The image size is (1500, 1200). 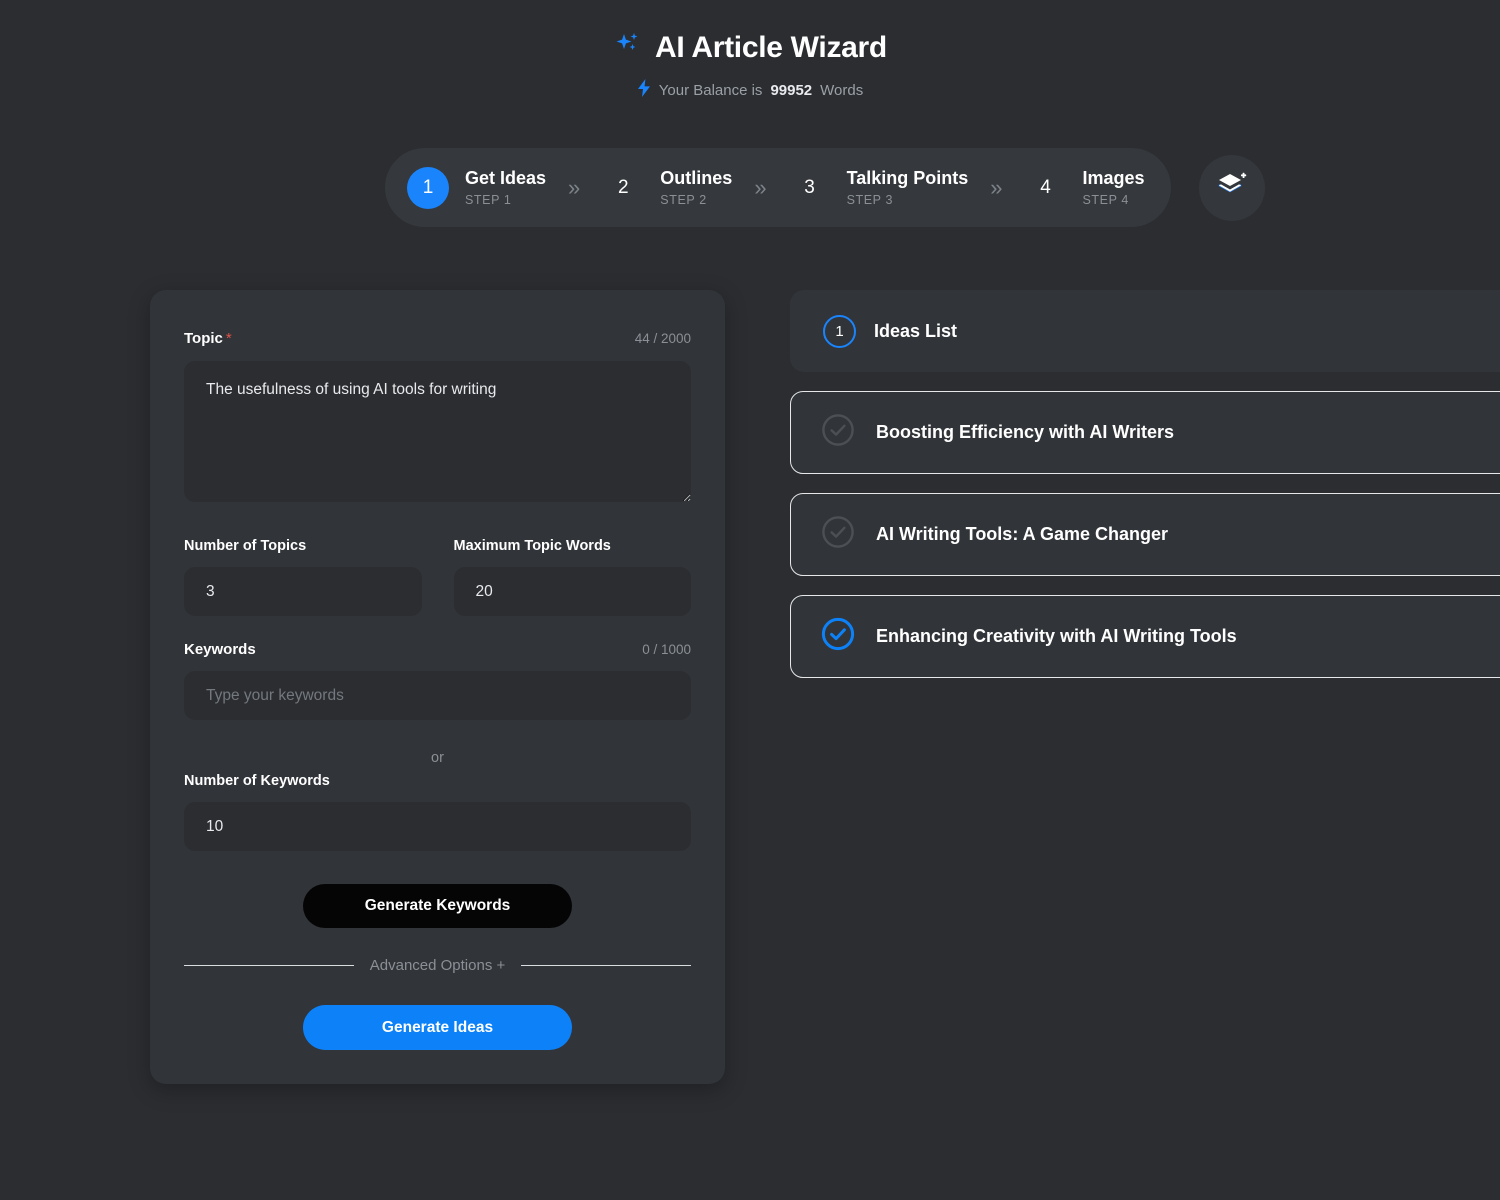 What do you see at coordinates (574, 187) in the screenshot?
I see `chevron-right-icon-1: »` at bounding box center [574, 187].